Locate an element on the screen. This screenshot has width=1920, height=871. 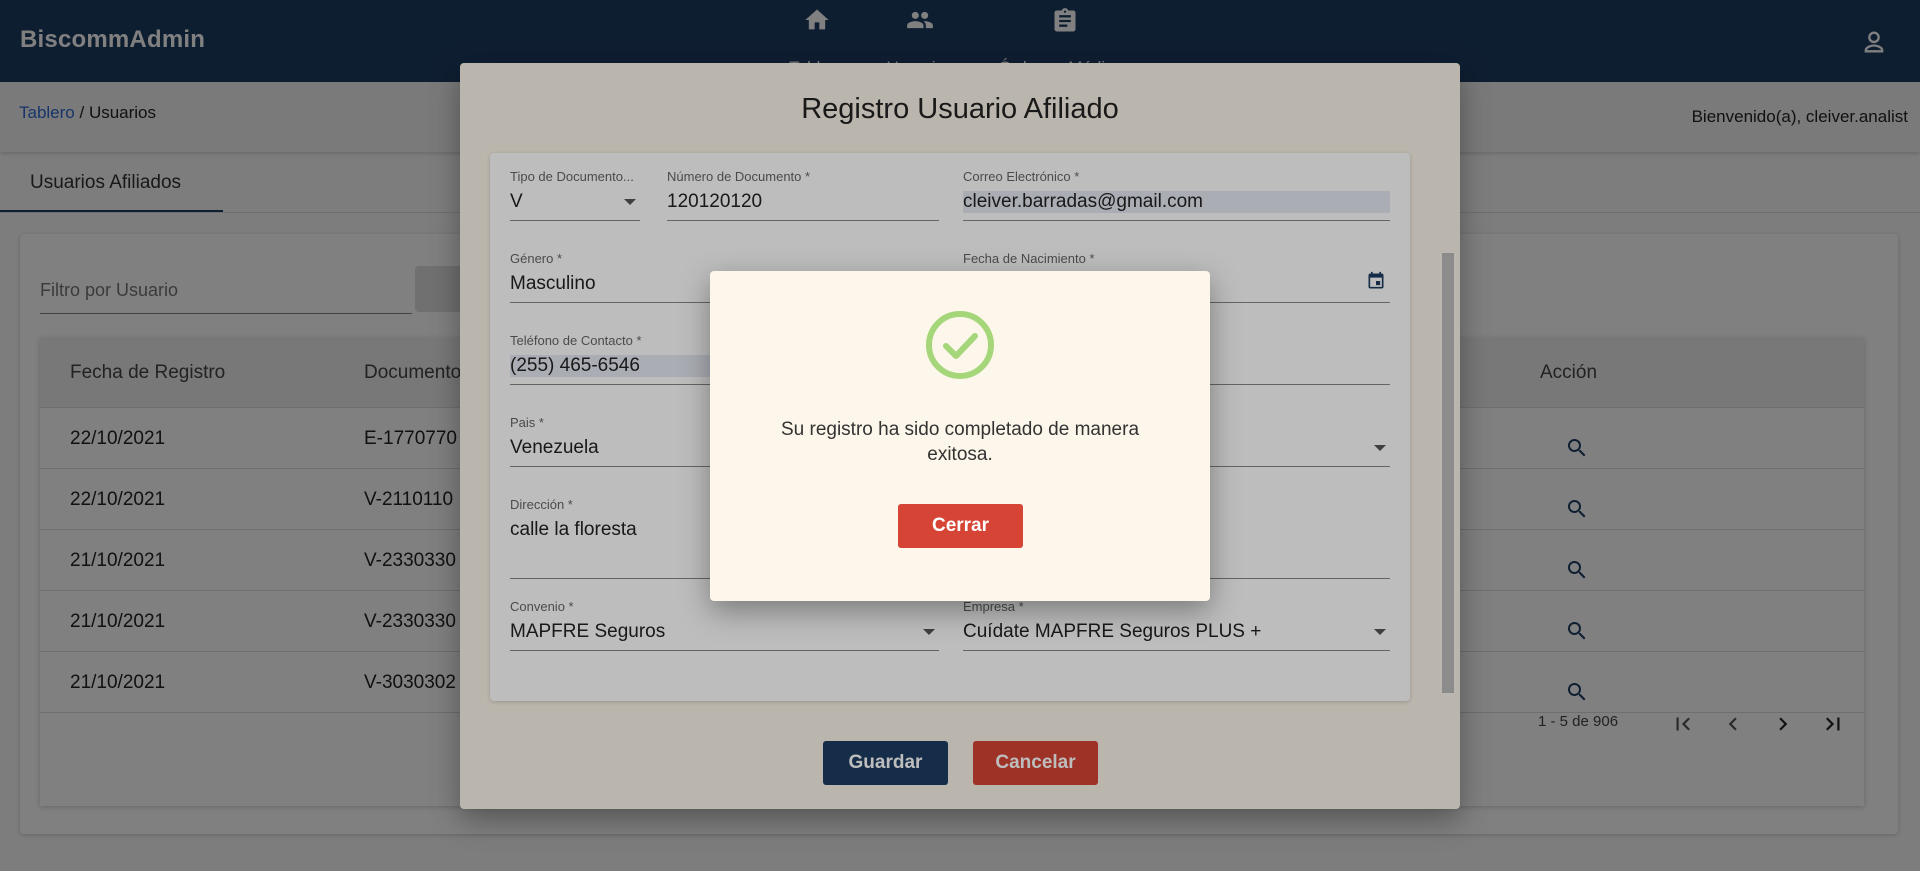
check-circle-icon is located at coordinates (960, 347).